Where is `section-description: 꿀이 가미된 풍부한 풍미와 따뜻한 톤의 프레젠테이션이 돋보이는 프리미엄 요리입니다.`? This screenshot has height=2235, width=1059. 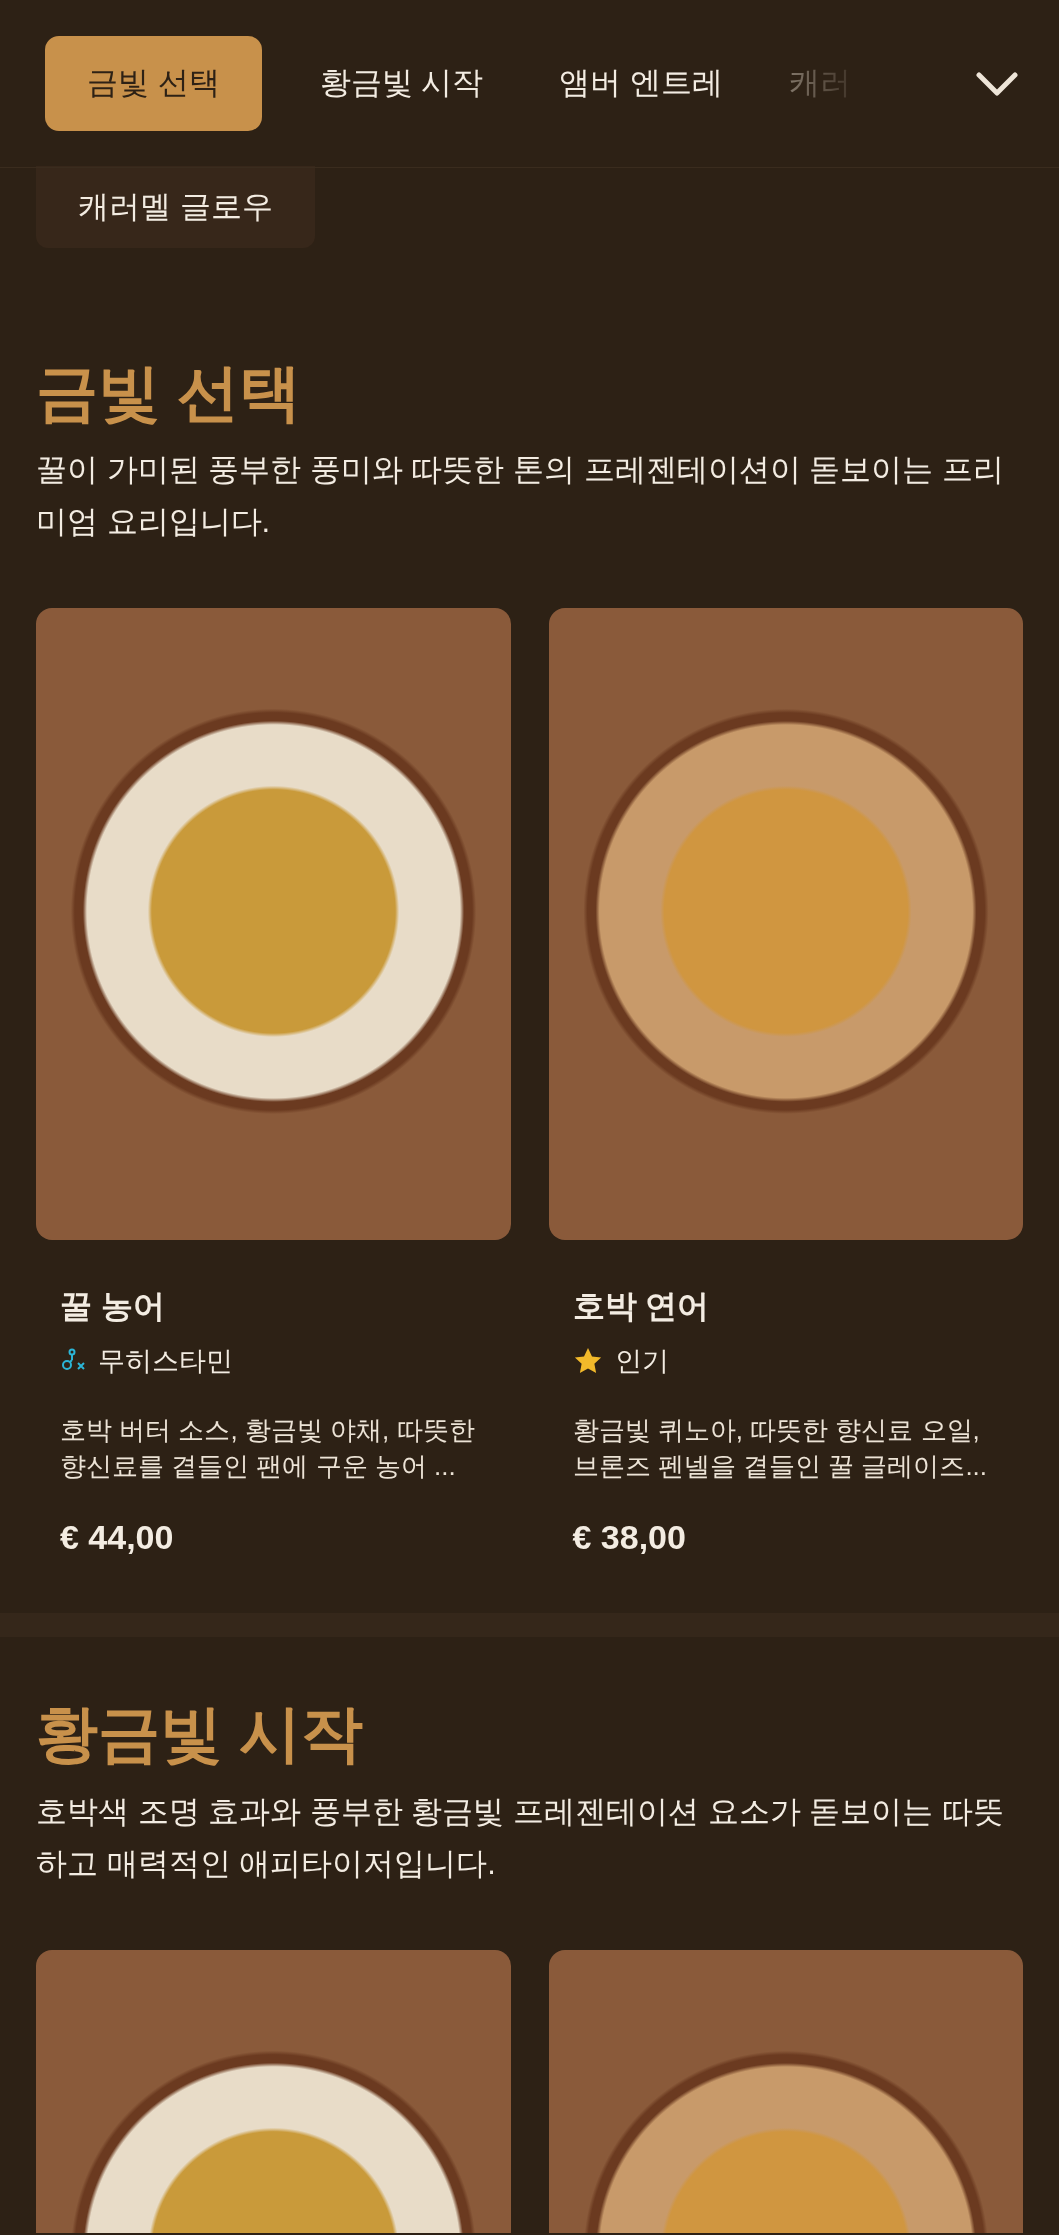 section-description: 꿀이 가미된 풍부한 풍미와 따뜻한 톤의 프레젠테이션이 돋보이는 프리미엄 요리입니다. is located at coordinates (520, 496).